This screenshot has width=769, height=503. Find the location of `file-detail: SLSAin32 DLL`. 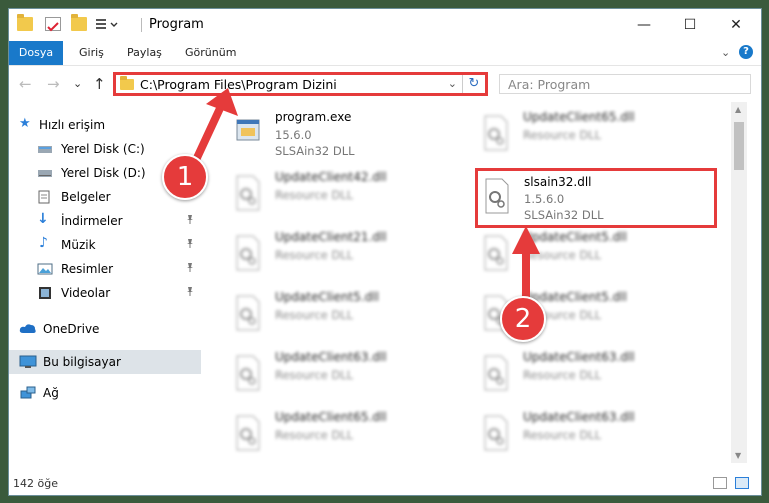

file-detail: SLSAin32 DLL is located at coordinates (315, 151).